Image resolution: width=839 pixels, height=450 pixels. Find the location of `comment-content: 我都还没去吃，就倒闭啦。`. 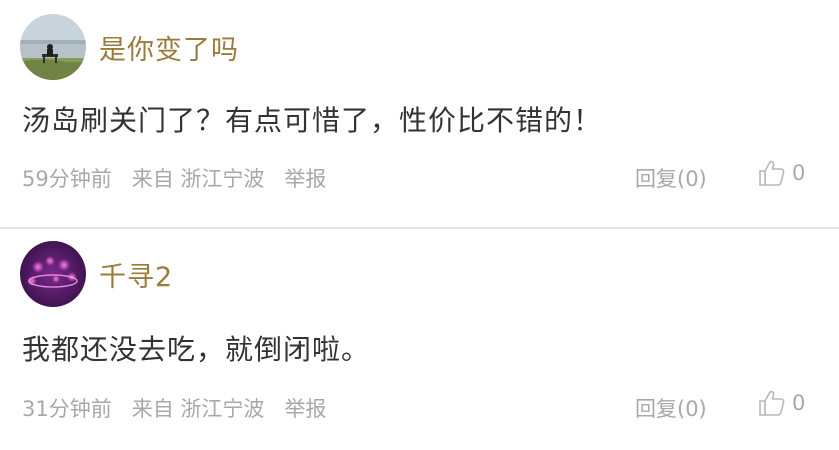

comment-content: 我都还没去吃，就倒闭啦。 is located at coordinates (196, 349).